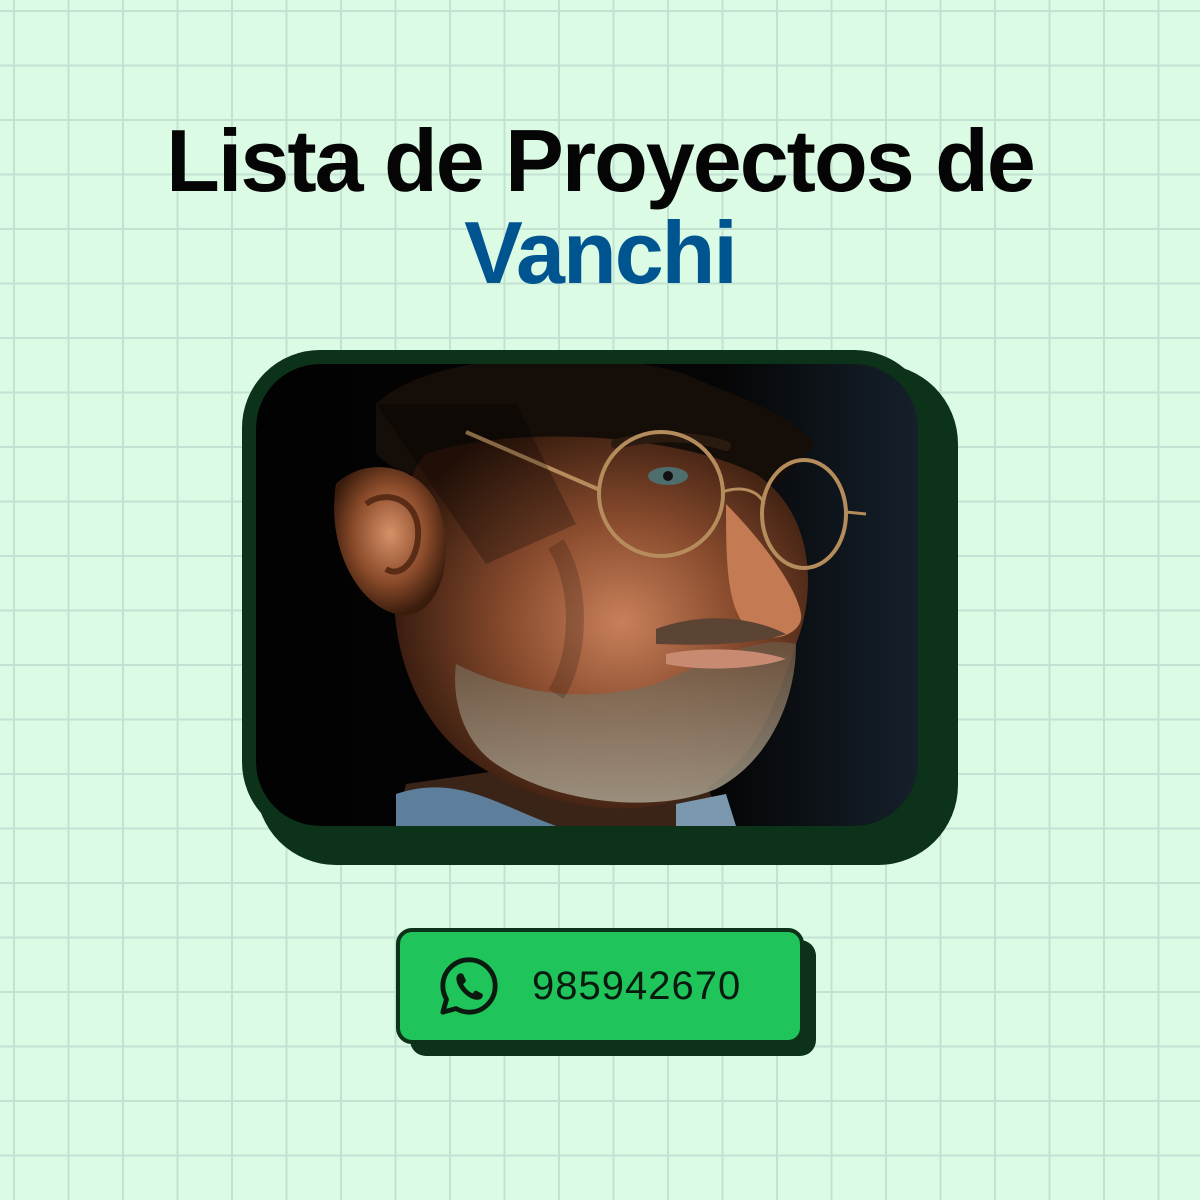 The image size is (1200, 1200). What do you see at coordinates (469, 986) in the screenshot?
I see `whatsapp-icon` at bounding box center [469, 986].